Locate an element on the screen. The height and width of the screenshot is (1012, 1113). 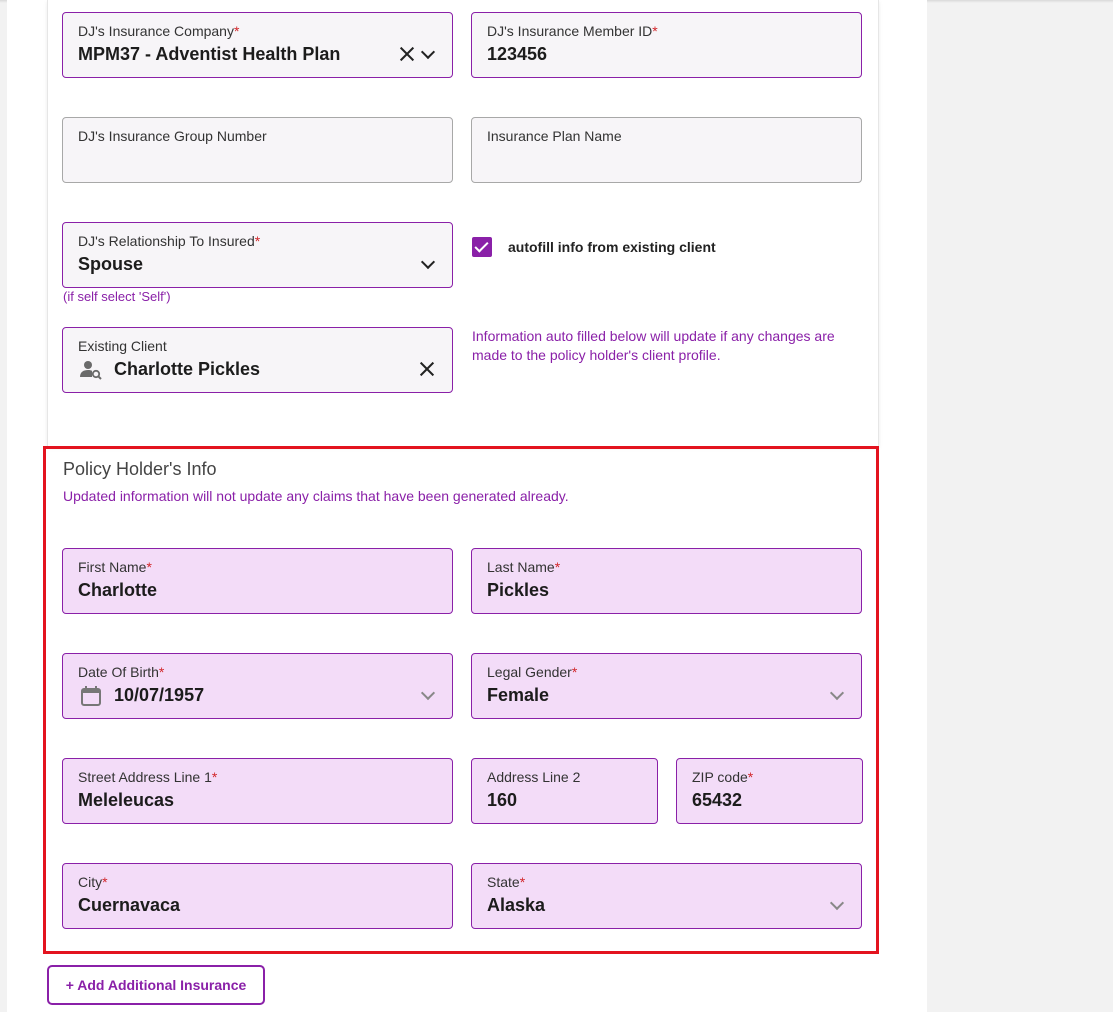
first-name-value: Charlotte is located at coordinates (118, 590).